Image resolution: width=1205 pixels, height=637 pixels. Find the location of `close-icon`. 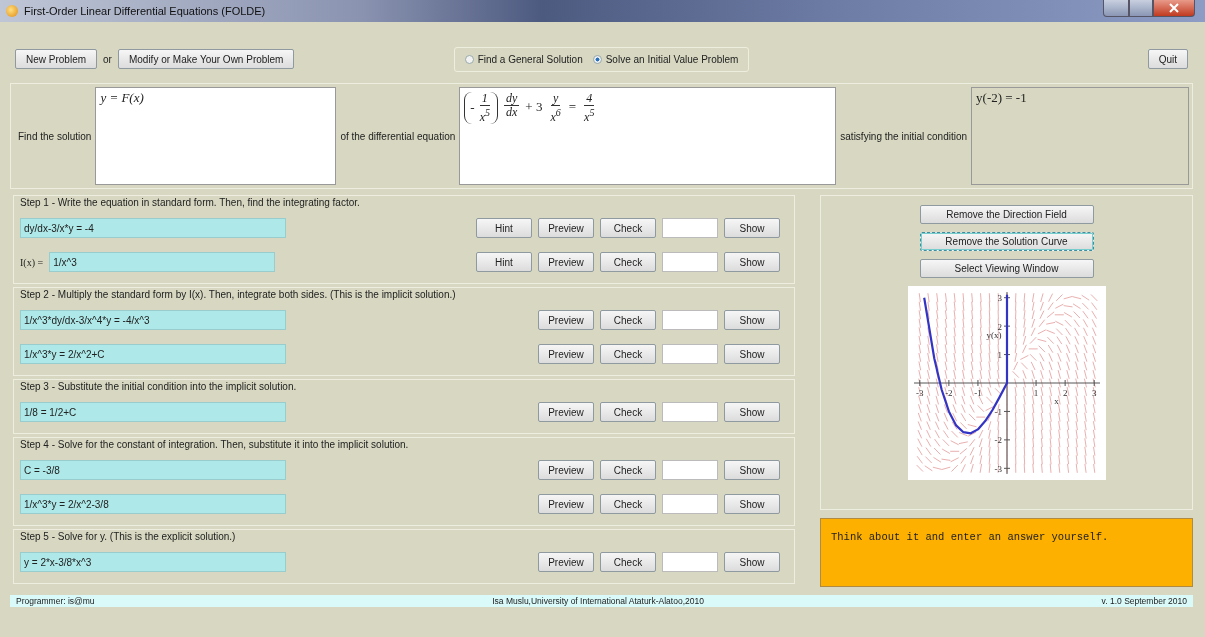

close-icon is located at coordinates (1174, 8).